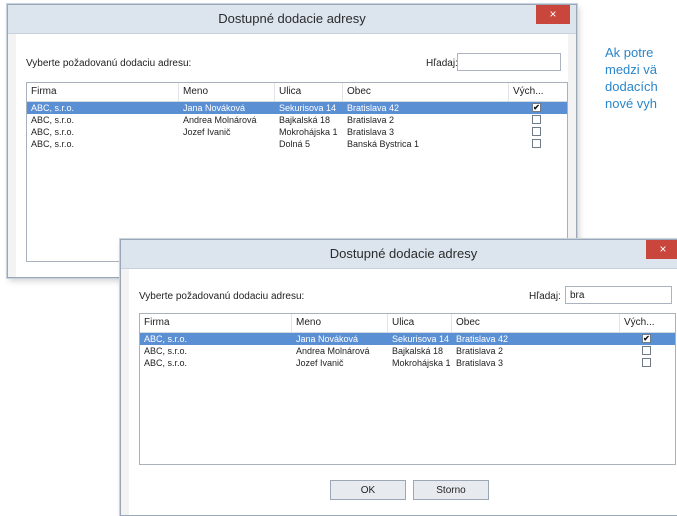 The image size is (677, 516). I want to click on cell-ulica: Dolná 5, so click(295, 144).